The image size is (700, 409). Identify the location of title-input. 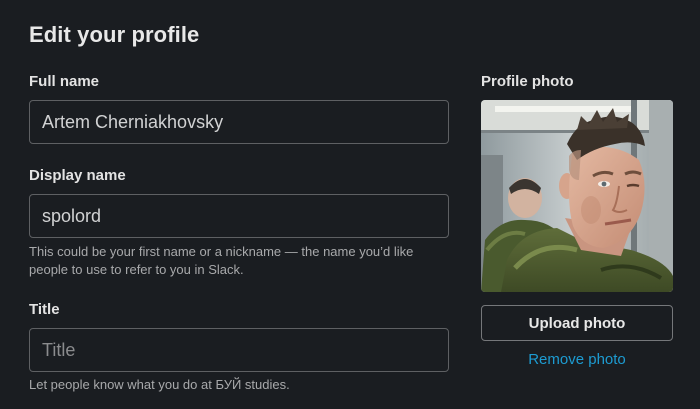
(239, 350).